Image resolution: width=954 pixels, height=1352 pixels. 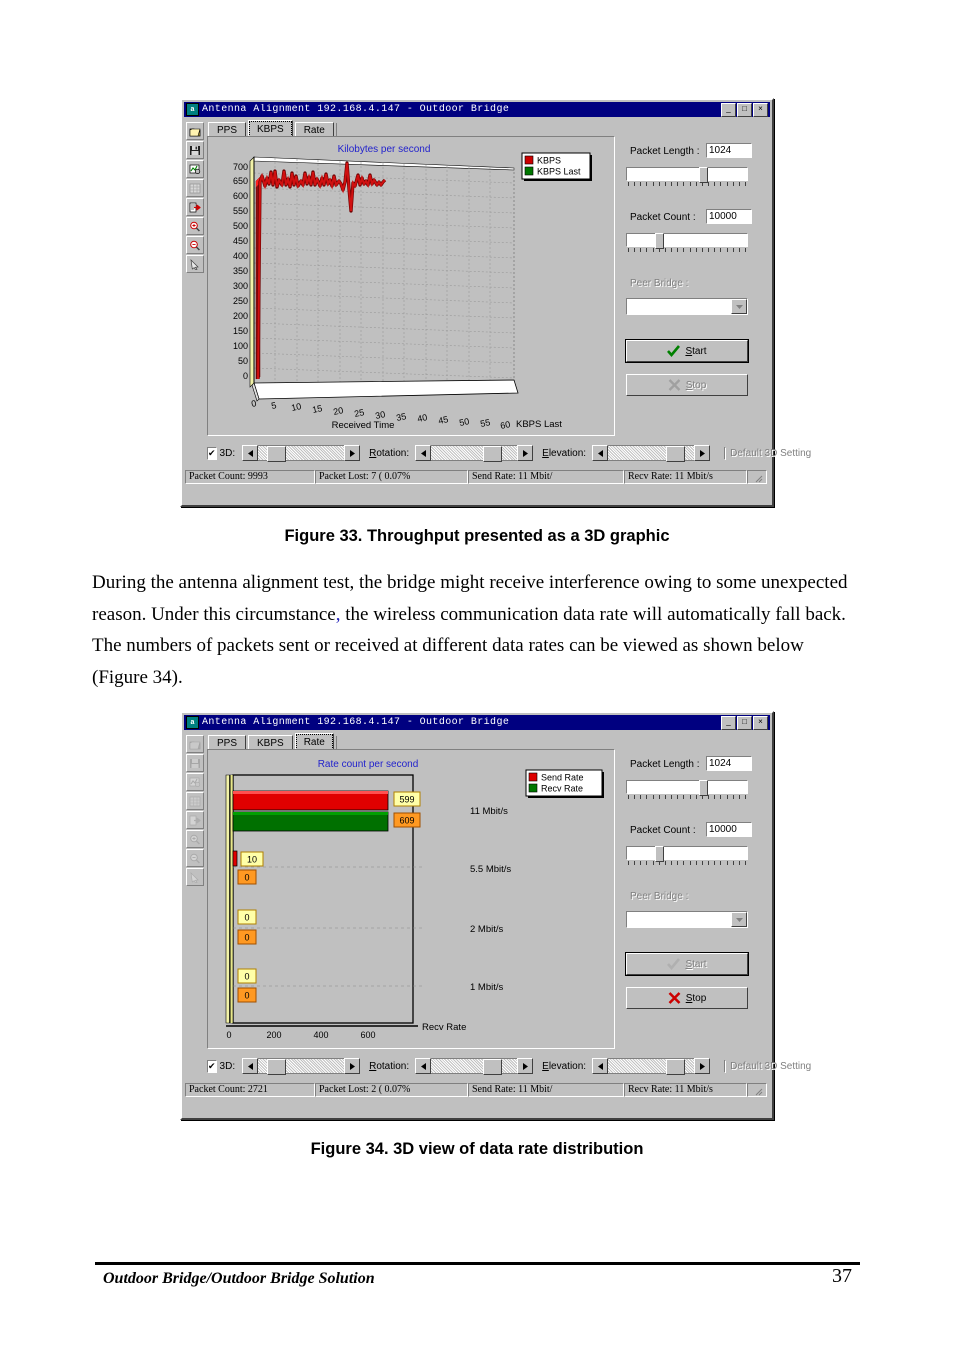 What do you see at coordinates (250, 453) in the screenshot?
I see `depth-left-arrow-icon` at bounding box center [250, 453].